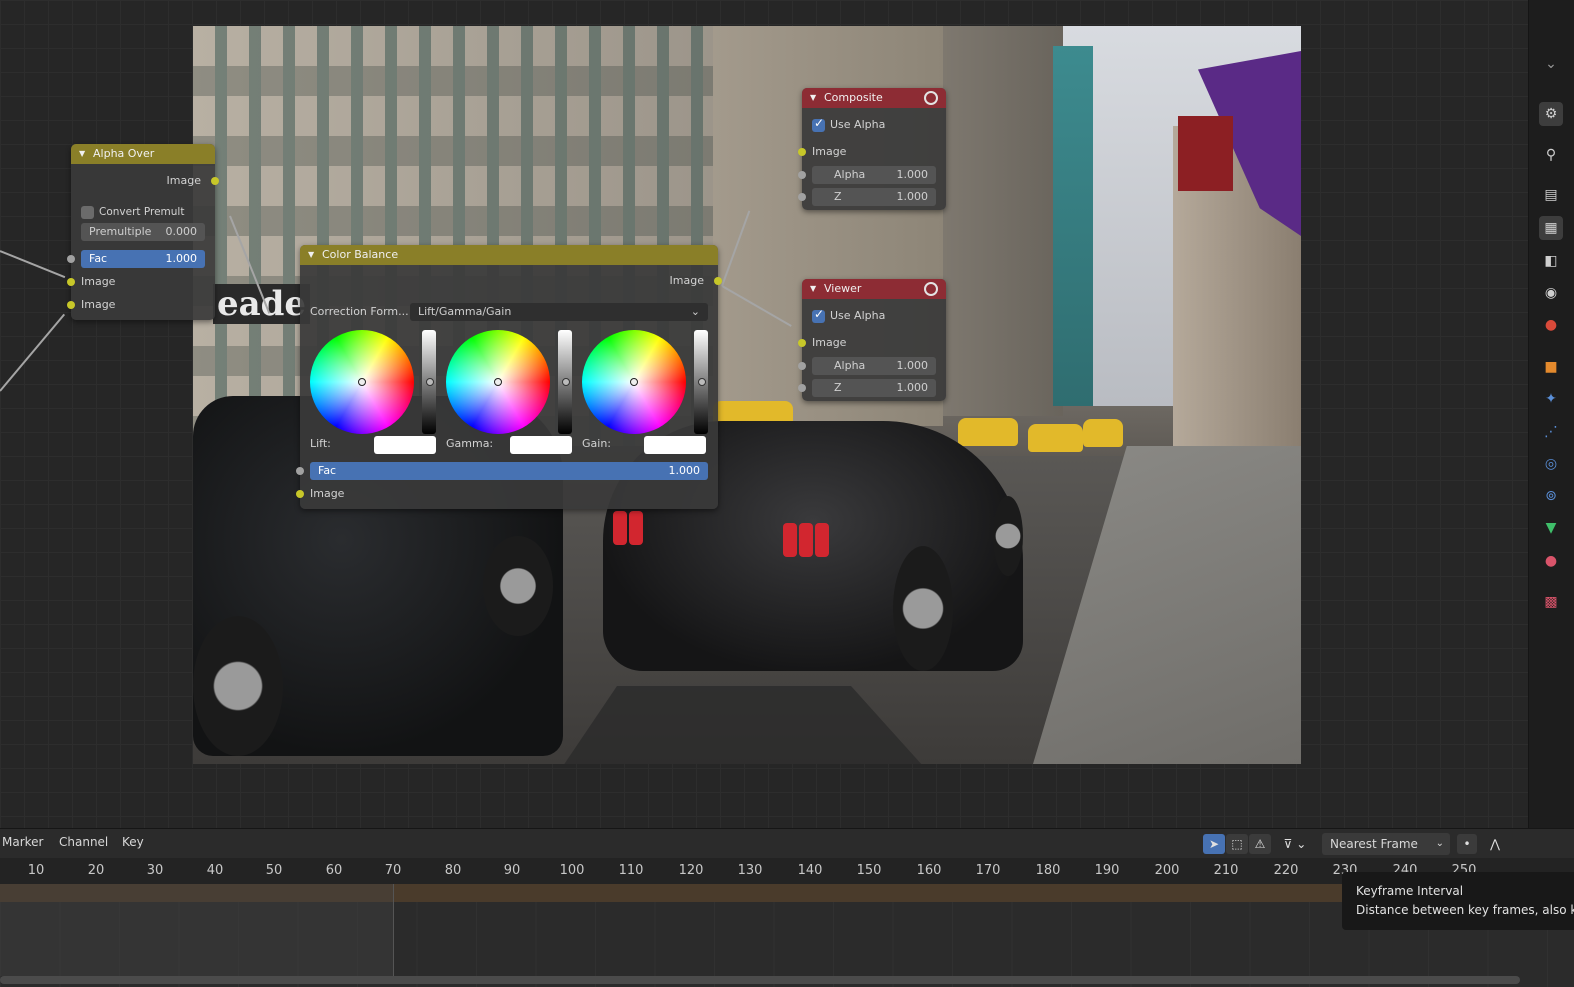  Describe the element at coordinates (1551, 464) in the screenshot. I see `constraints-icon: ◎` at that location.